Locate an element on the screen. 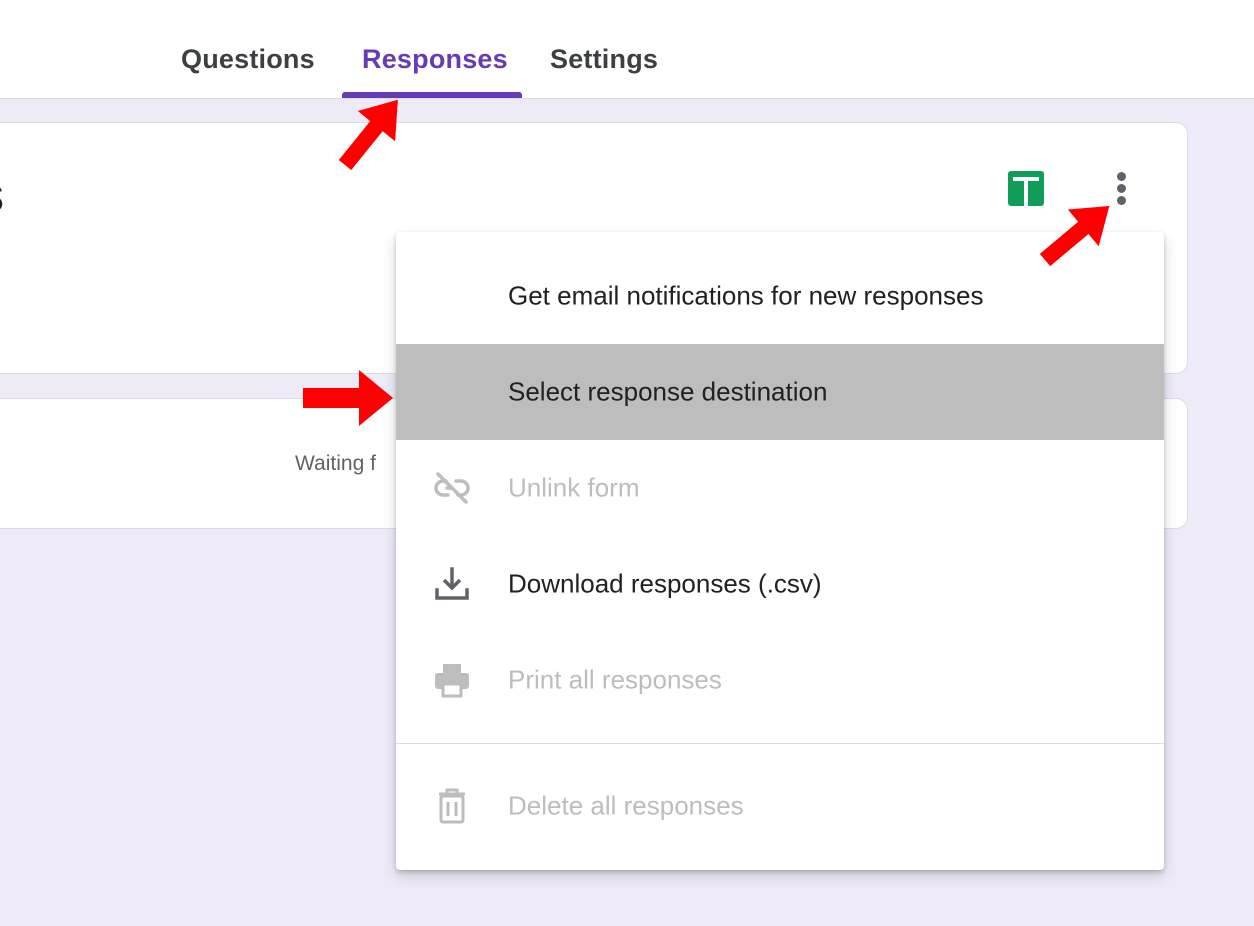 The width and height of the screenshot is (1254, 926). tab-settings: Settings is located at coordinates (604, 59).